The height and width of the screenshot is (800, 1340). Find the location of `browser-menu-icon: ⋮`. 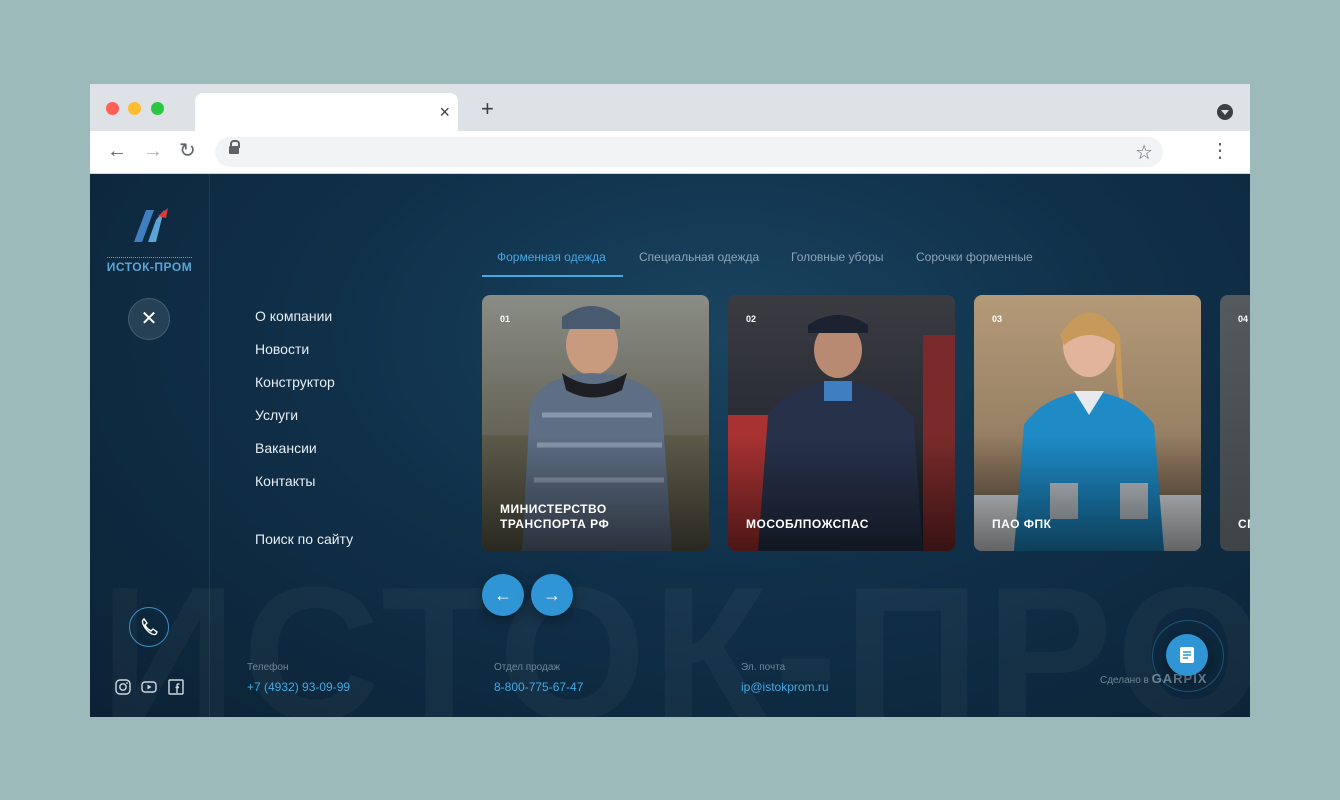

browser-menu-icon: ⋮ is located at coordinates (1220, 151).